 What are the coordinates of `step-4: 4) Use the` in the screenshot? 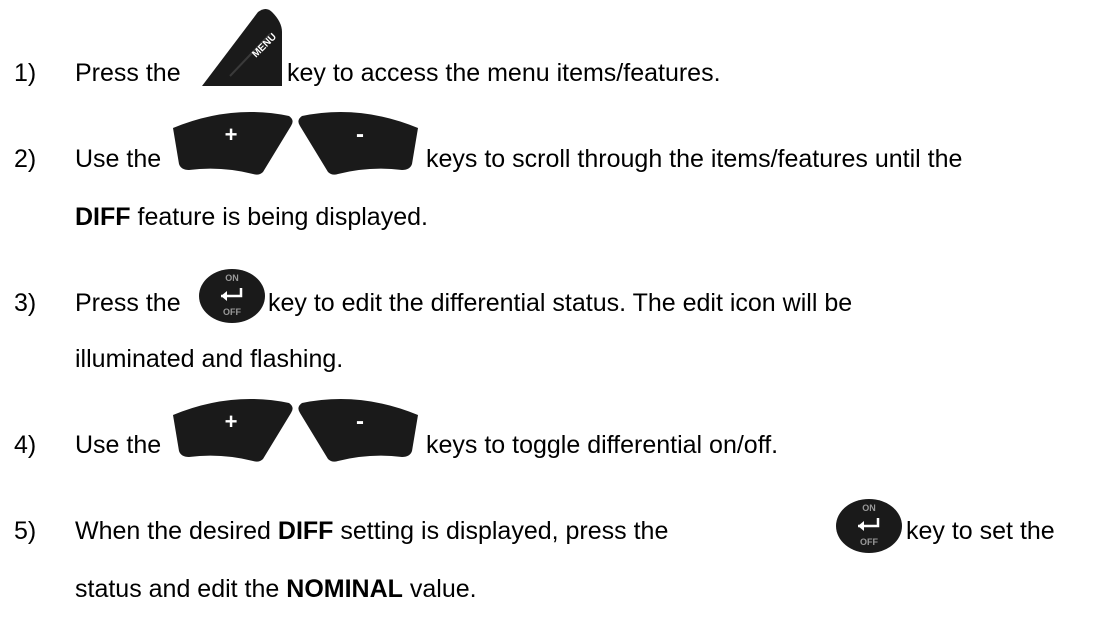 It's located at (87, 445).